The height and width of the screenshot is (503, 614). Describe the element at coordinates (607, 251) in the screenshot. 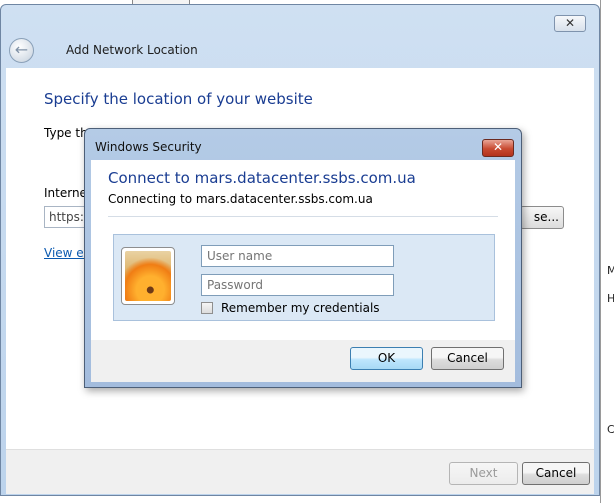

I see `background-window: M H C` at that location.